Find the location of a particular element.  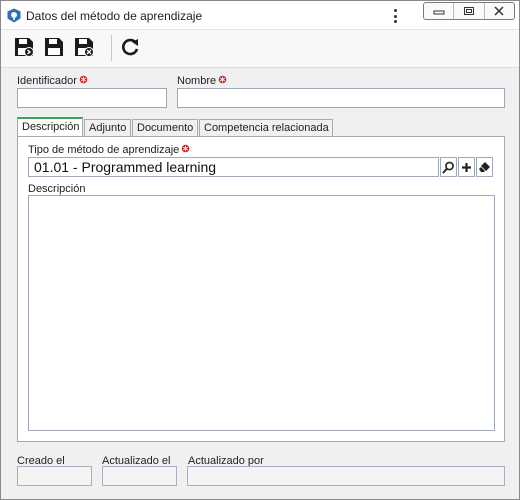

updated-field is located at coordinates (139, 476).